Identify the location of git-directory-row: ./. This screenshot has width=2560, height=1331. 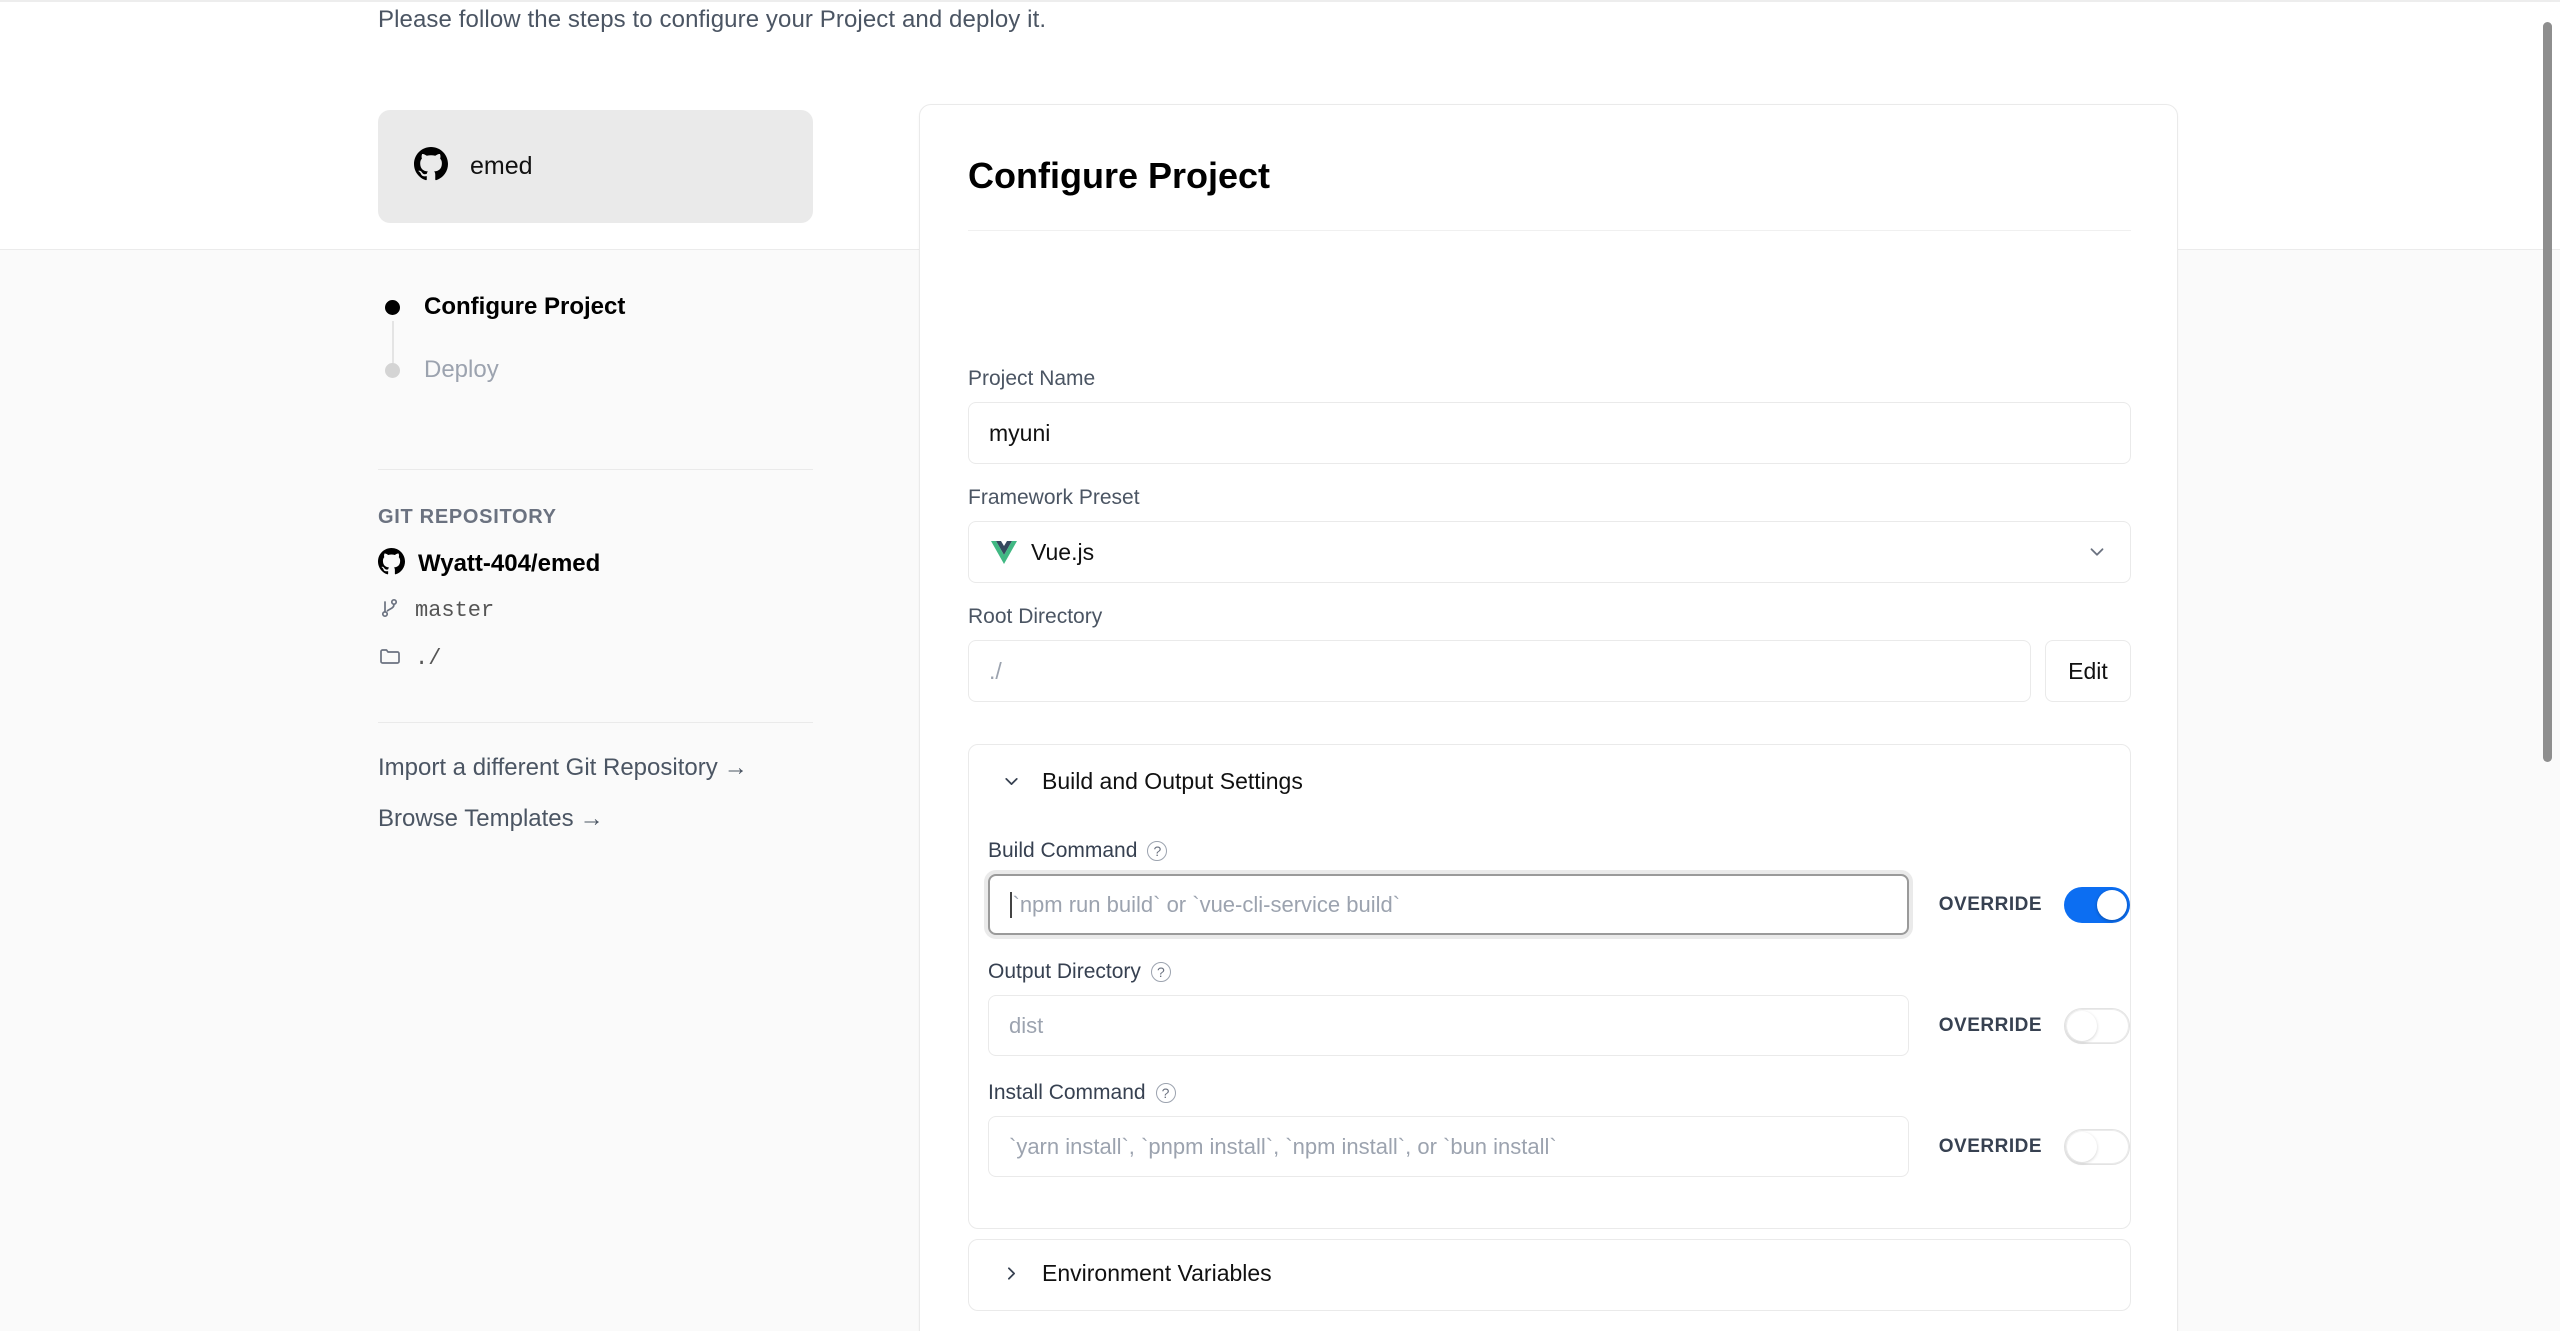
(409, 658).